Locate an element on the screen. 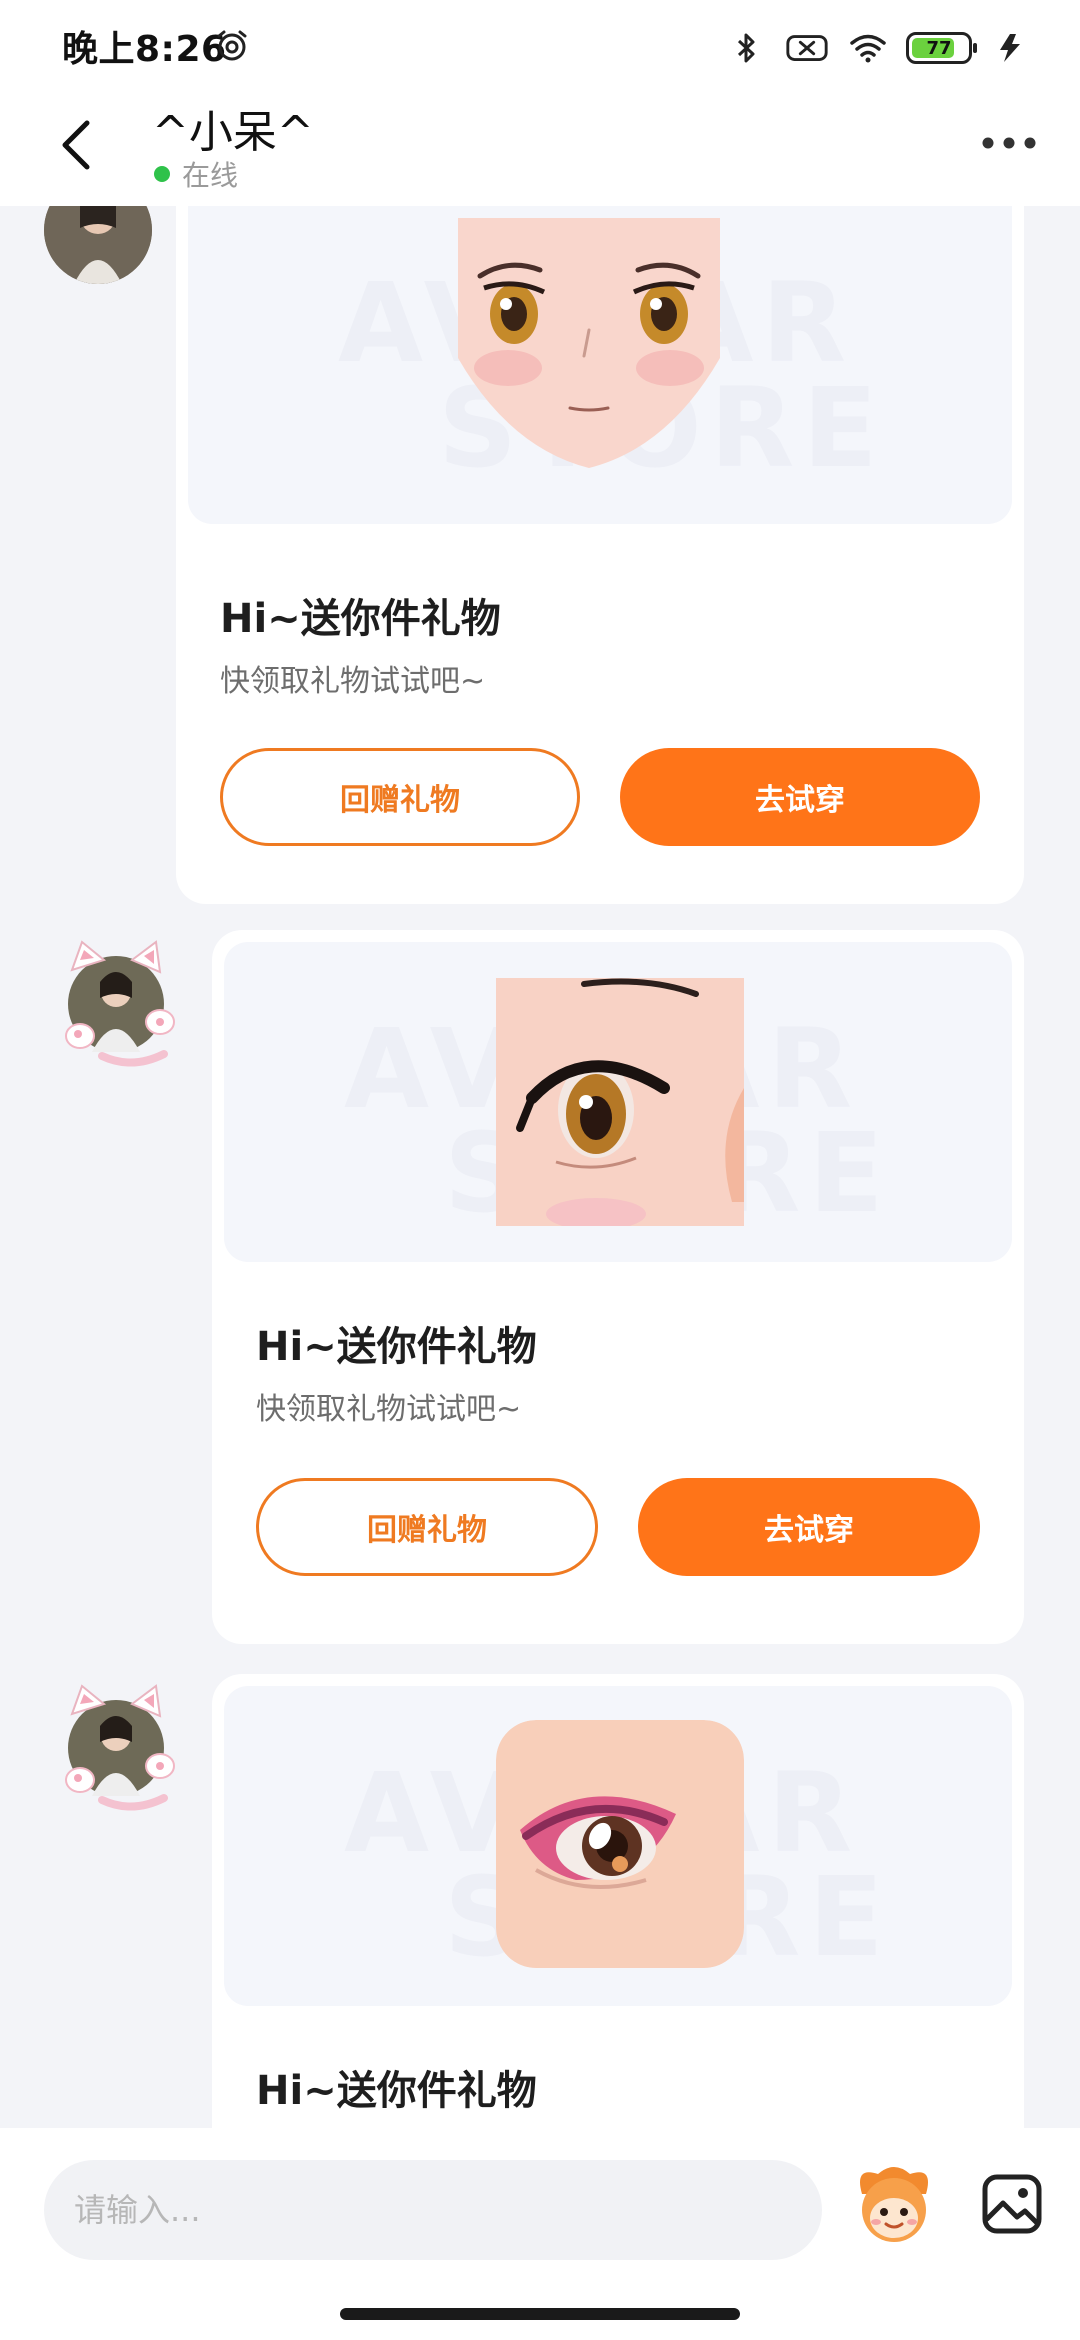  more-options-button is located at coordinates (1009, 143).